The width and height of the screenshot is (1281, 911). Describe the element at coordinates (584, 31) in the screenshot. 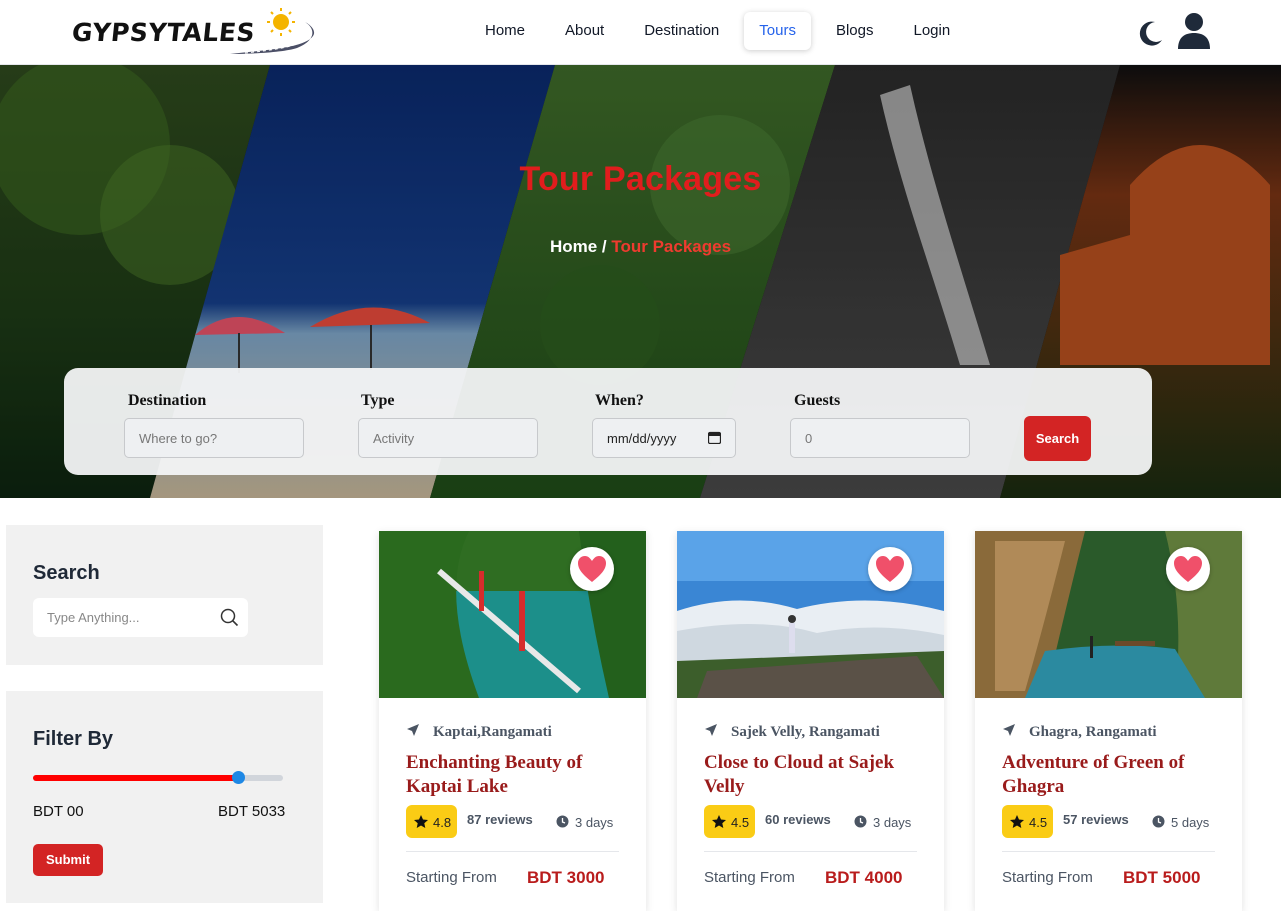

I see `nav-about: About` at that location.